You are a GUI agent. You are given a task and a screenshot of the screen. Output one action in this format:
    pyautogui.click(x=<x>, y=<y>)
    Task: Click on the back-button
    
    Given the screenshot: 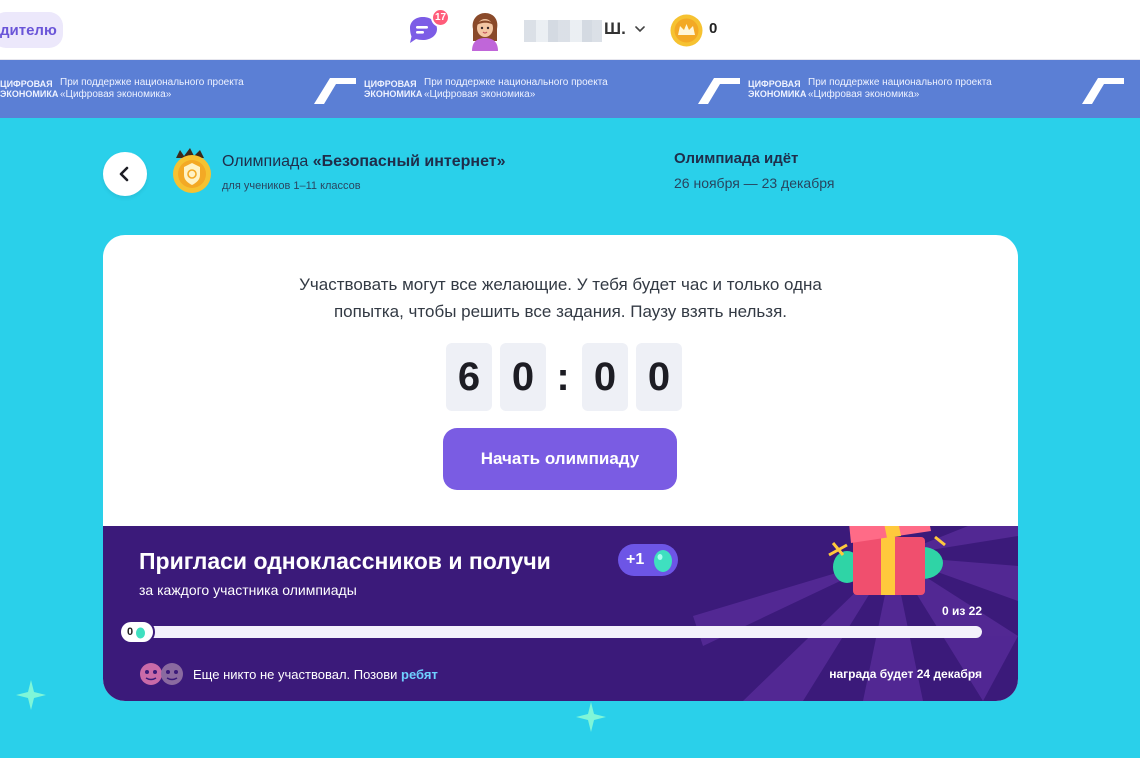 What is the action you would take?
    pyautogui.click(x=125, y=174)
    